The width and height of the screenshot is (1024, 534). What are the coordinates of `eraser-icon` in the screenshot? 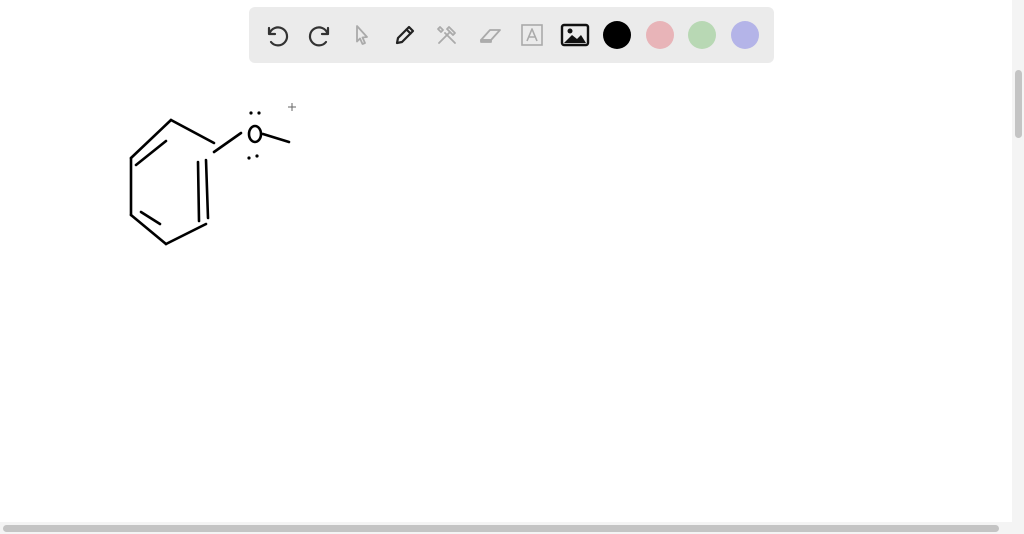 It's located at (490, 36).